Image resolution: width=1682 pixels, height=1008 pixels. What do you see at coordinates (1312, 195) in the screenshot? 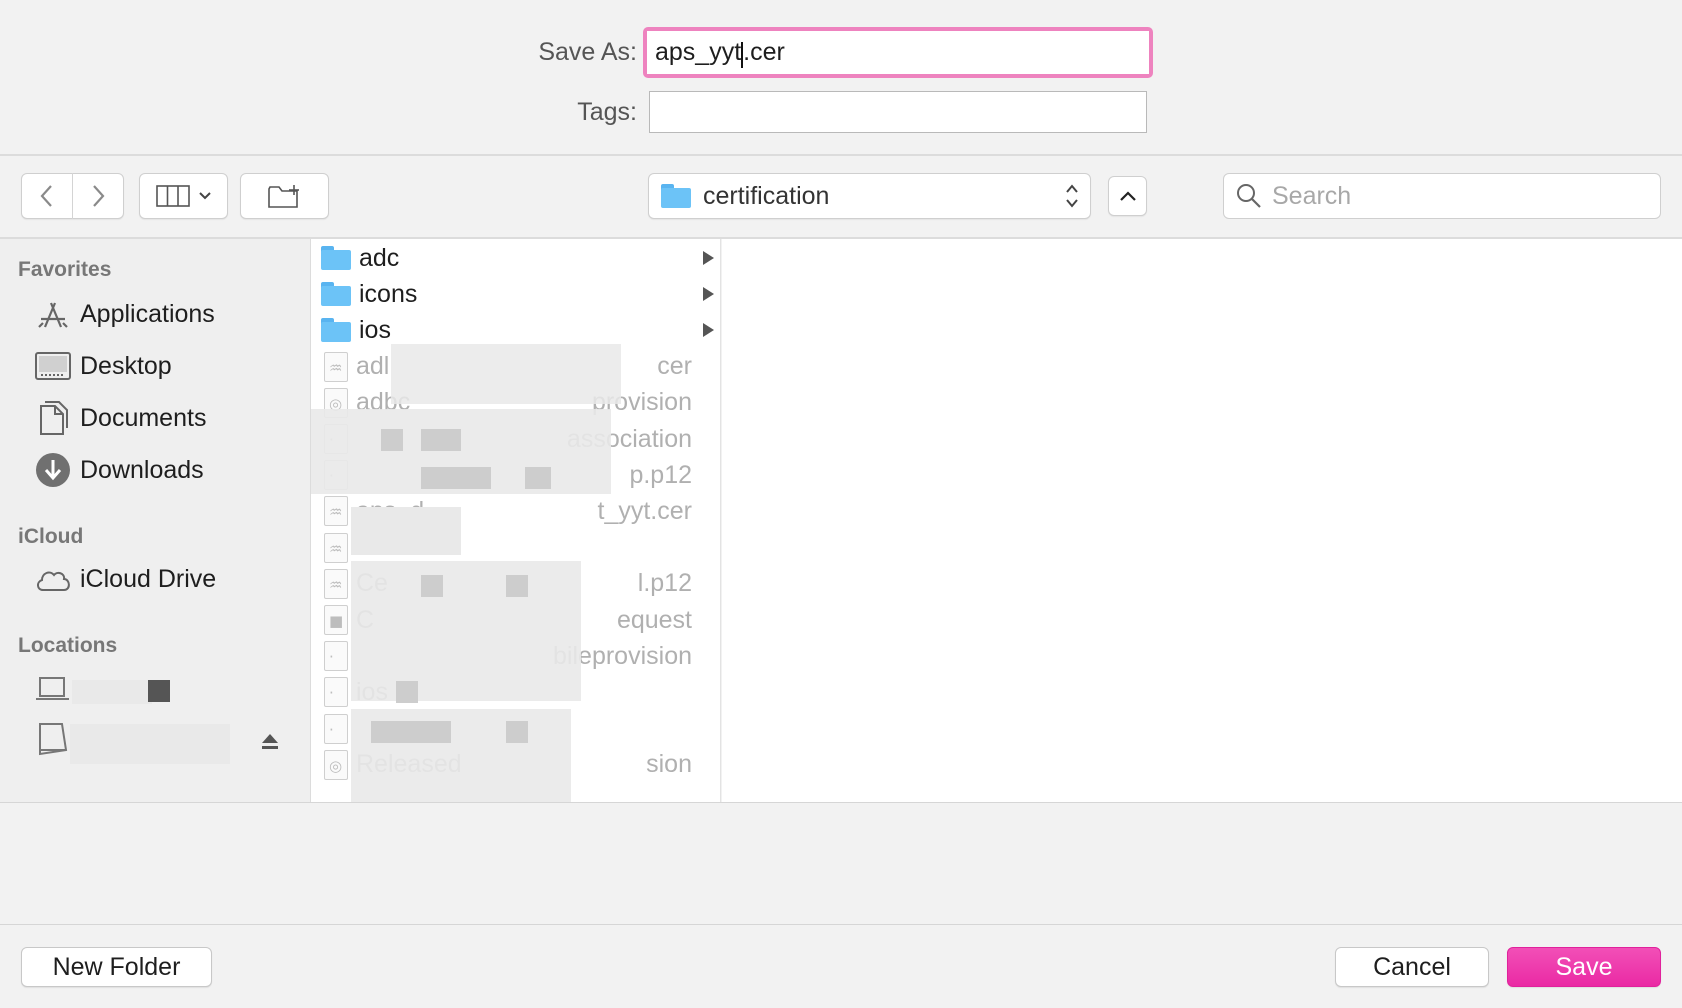
I see `search-placeholder: Search` at bounding box center [1312, 195].